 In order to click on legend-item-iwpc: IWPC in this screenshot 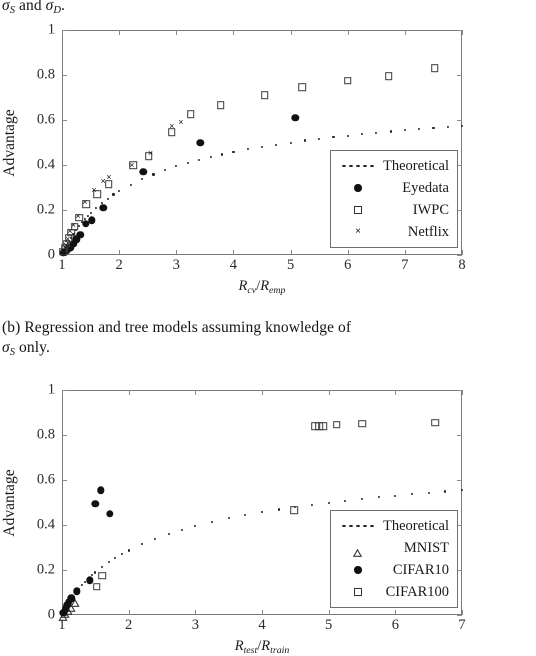, I will do `click(393, 210)`.